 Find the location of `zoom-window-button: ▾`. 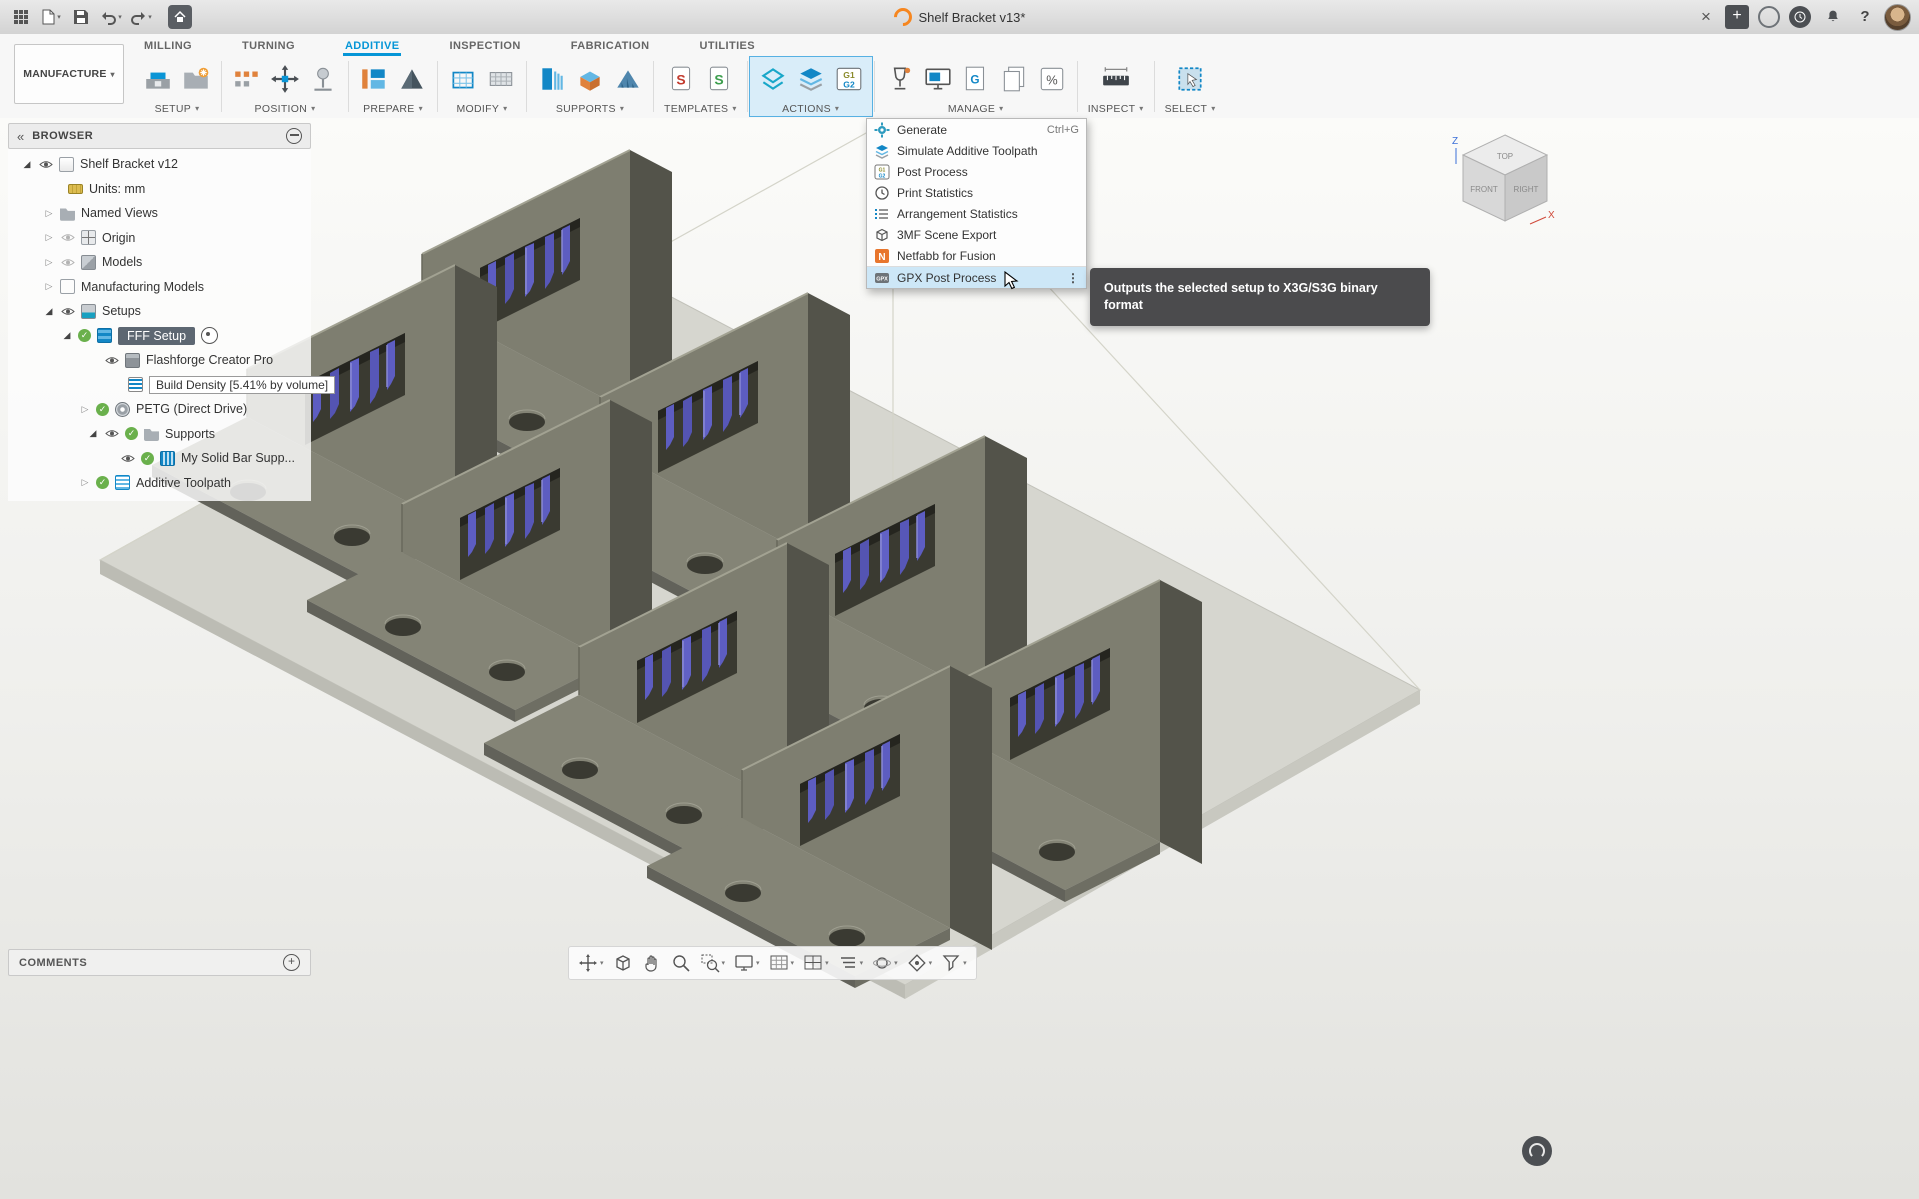

zoom-window-button: ▾ is located at coordinates (712, 963).